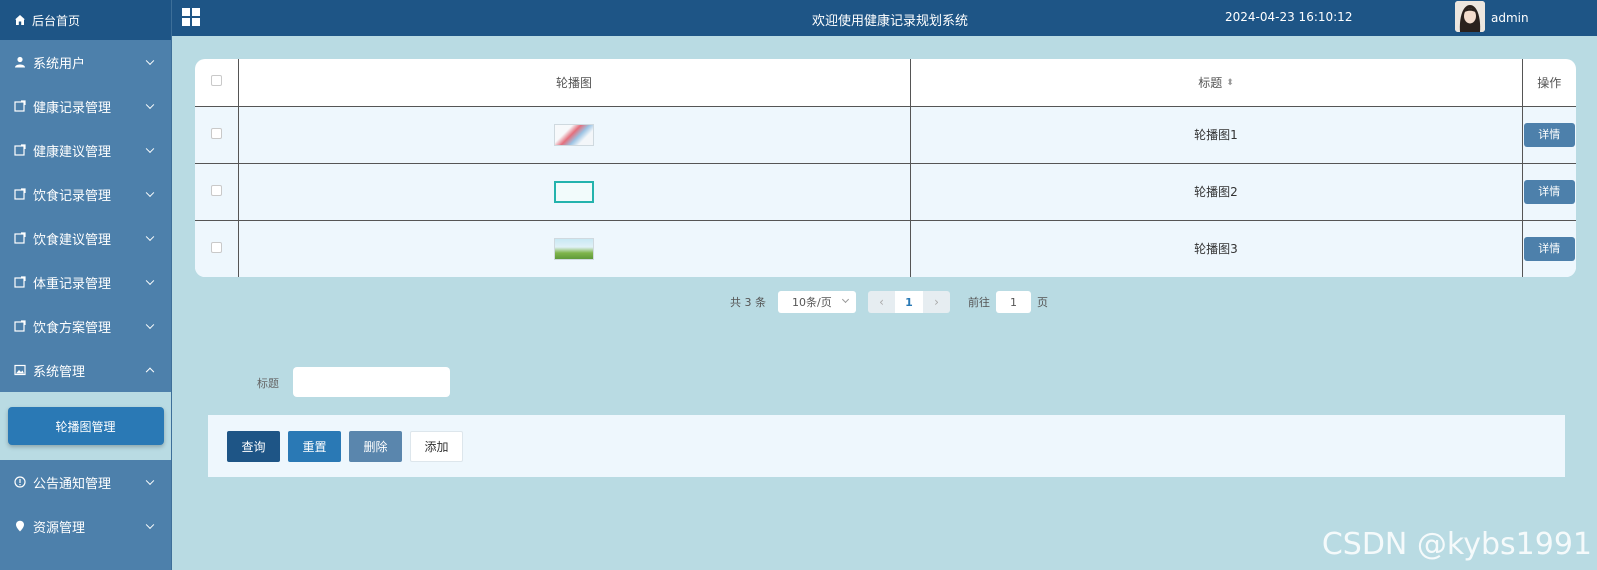 This screenshot has width=1597, height=570. What do you see at coordinates (20, 482) in the screenshot?
I see `info-icon` at bounding box center [20, 482].